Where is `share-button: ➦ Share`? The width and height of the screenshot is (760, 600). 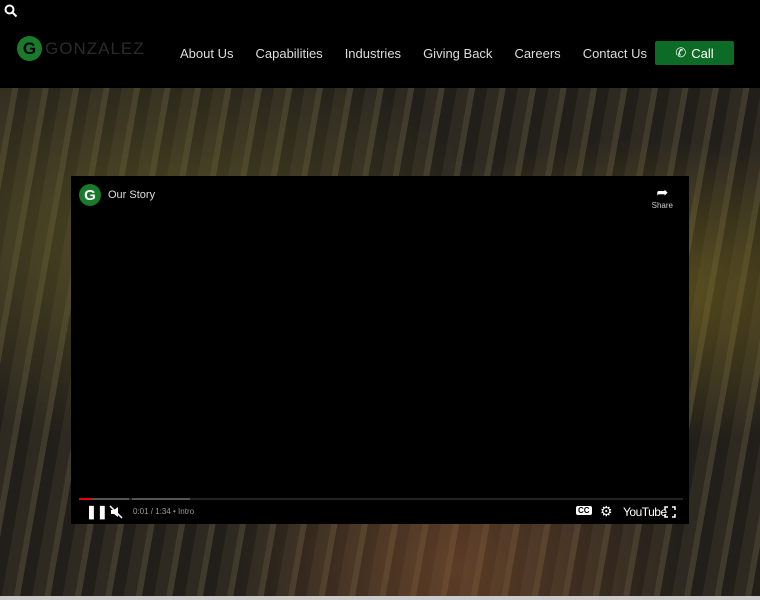 share-button: ➦ Share is located at coordinates (662, 197).